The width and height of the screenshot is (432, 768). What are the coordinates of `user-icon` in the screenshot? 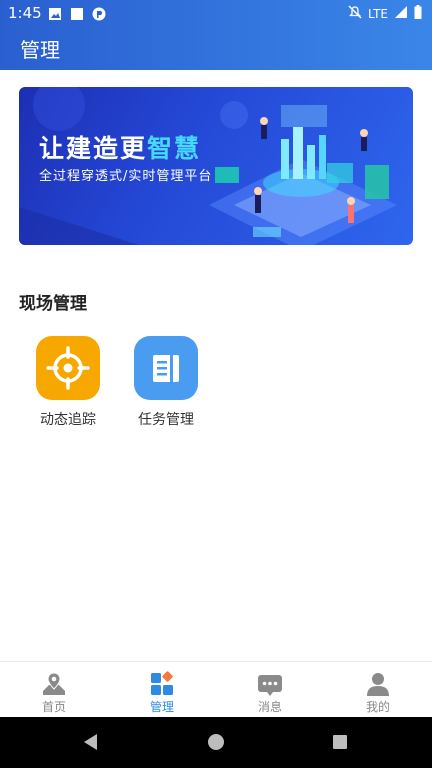 It's located at (378, 684).